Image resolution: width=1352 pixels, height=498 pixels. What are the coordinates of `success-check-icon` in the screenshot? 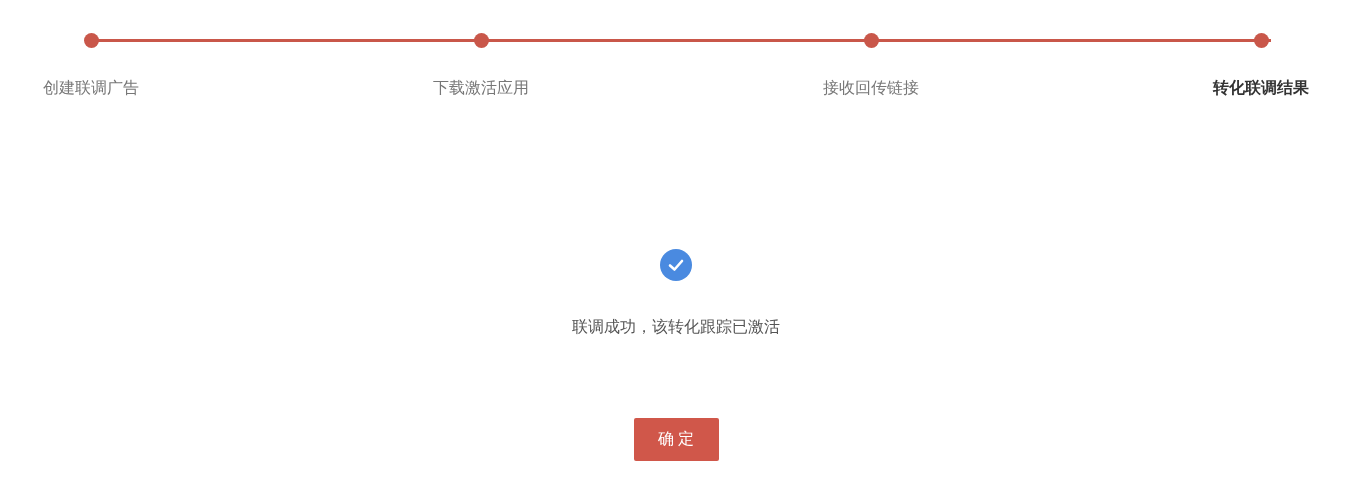 It's located at (676, 265).